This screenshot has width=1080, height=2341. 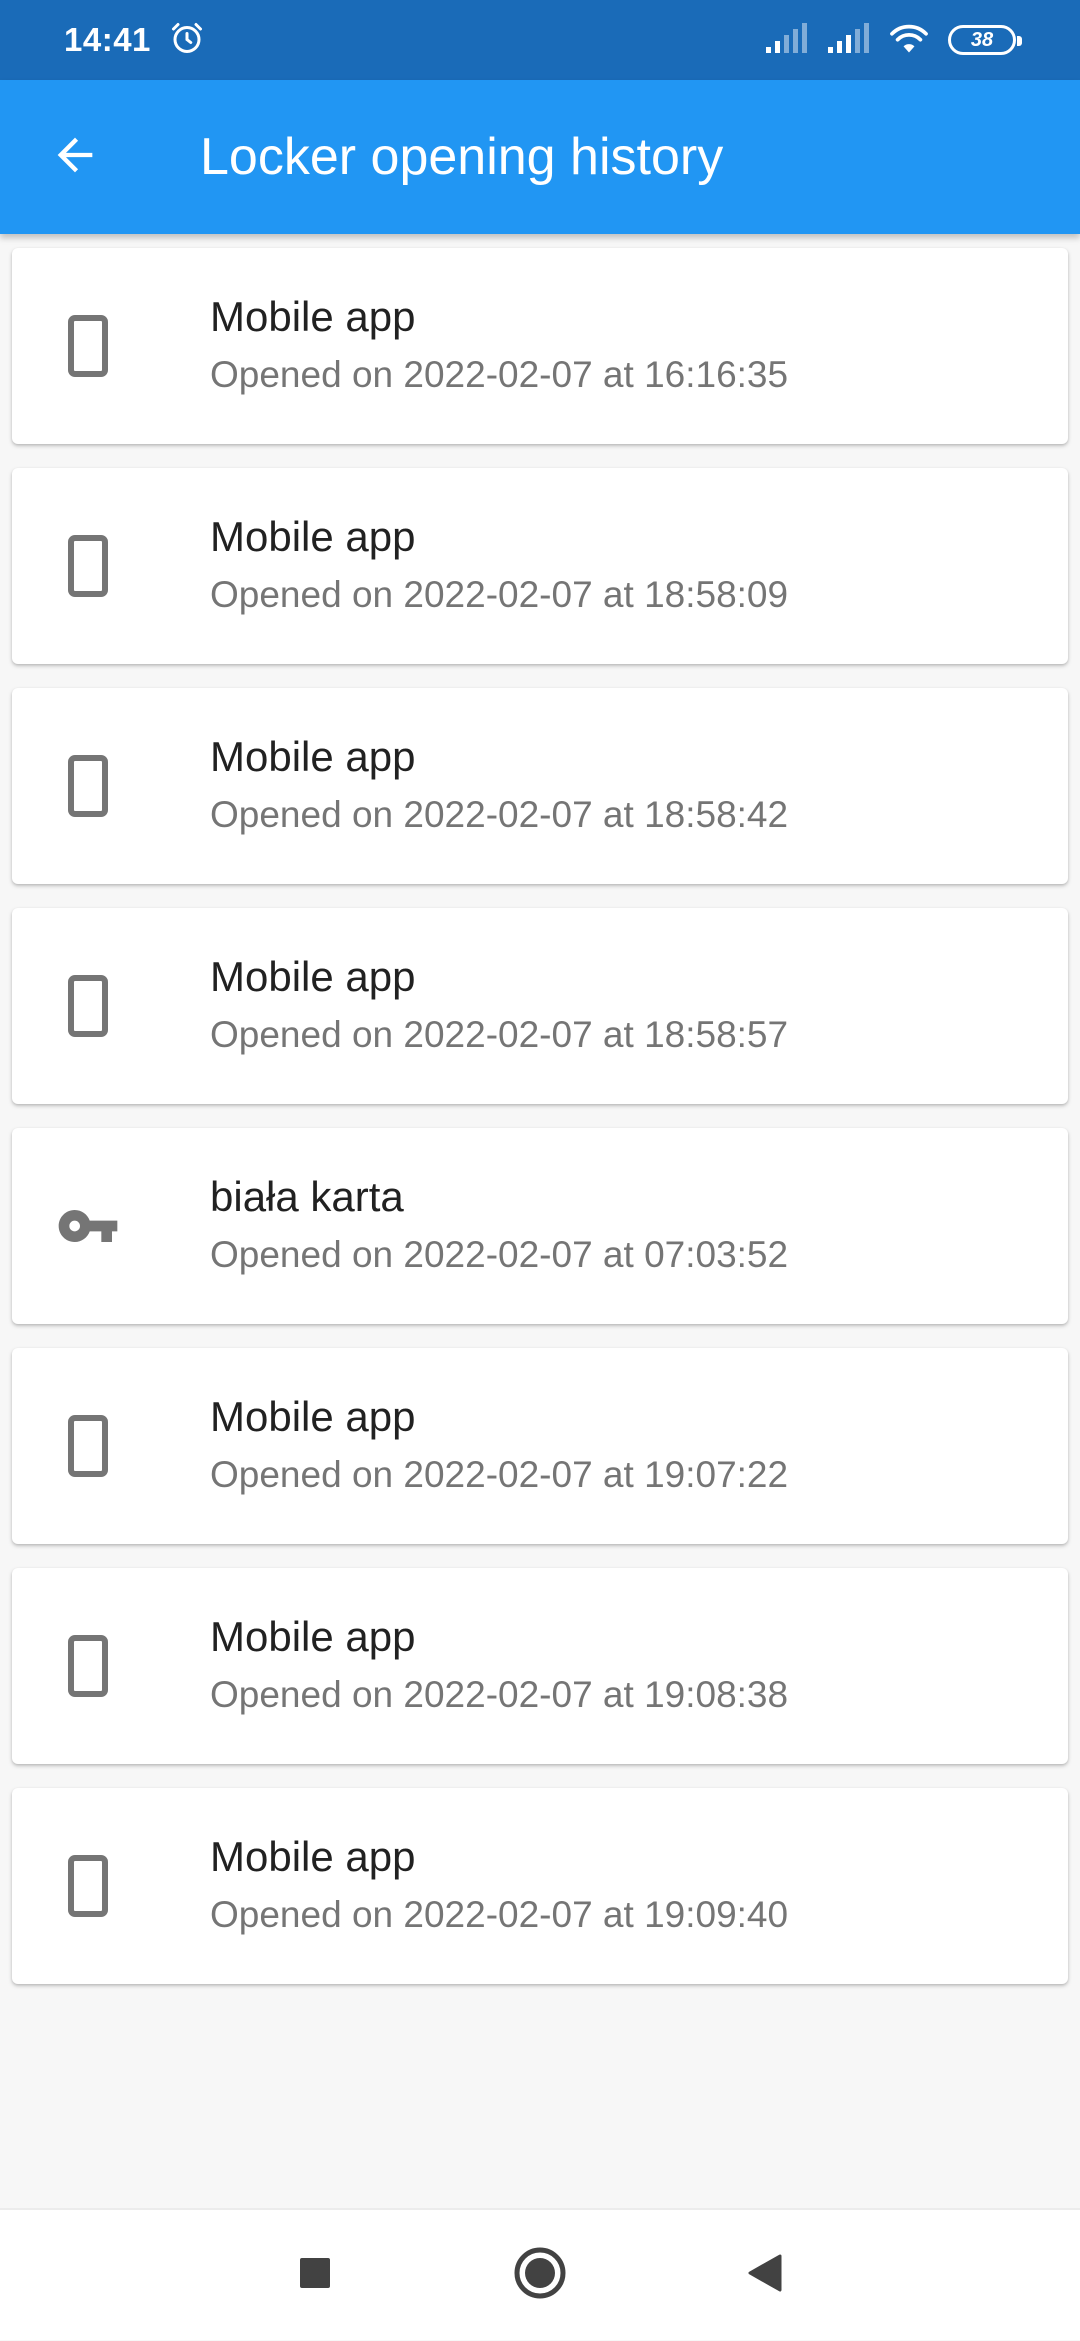 I want to click on recents-square-icon, so click(x=315, y=2275).